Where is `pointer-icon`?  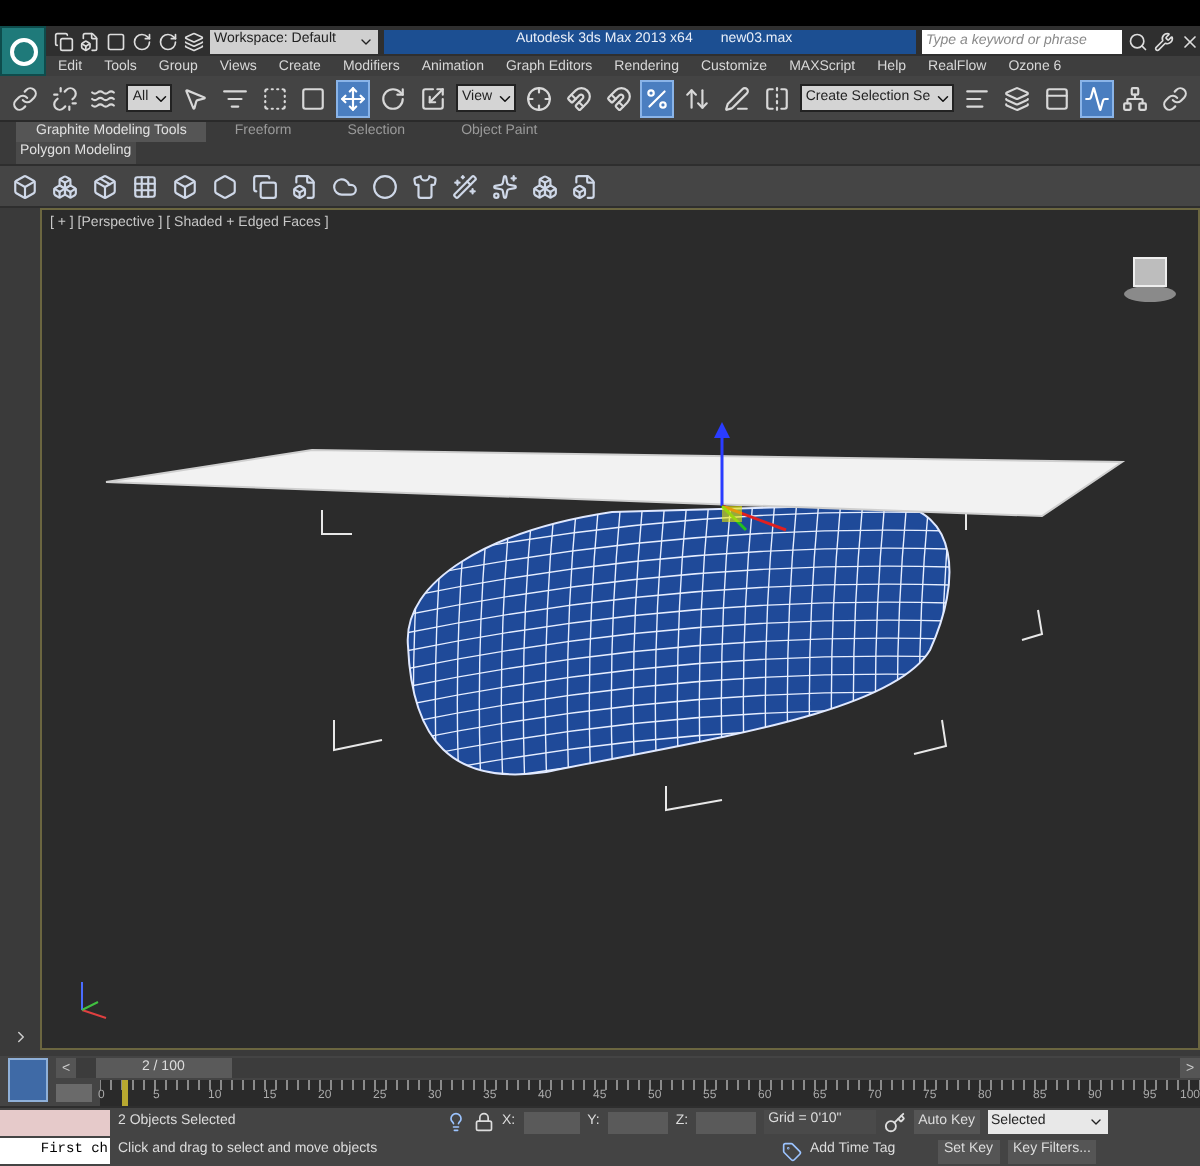
pointer-icon is located at coordinates (195, 98).